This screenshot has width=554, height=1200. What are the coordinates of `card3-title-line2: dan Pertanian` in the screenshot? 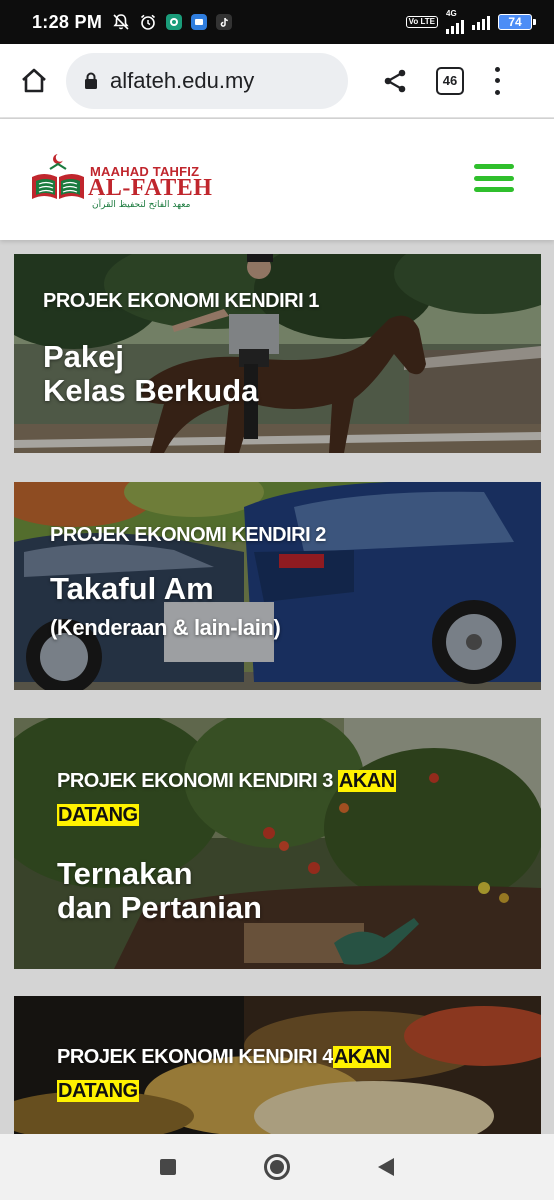 It's located at (159, 908).